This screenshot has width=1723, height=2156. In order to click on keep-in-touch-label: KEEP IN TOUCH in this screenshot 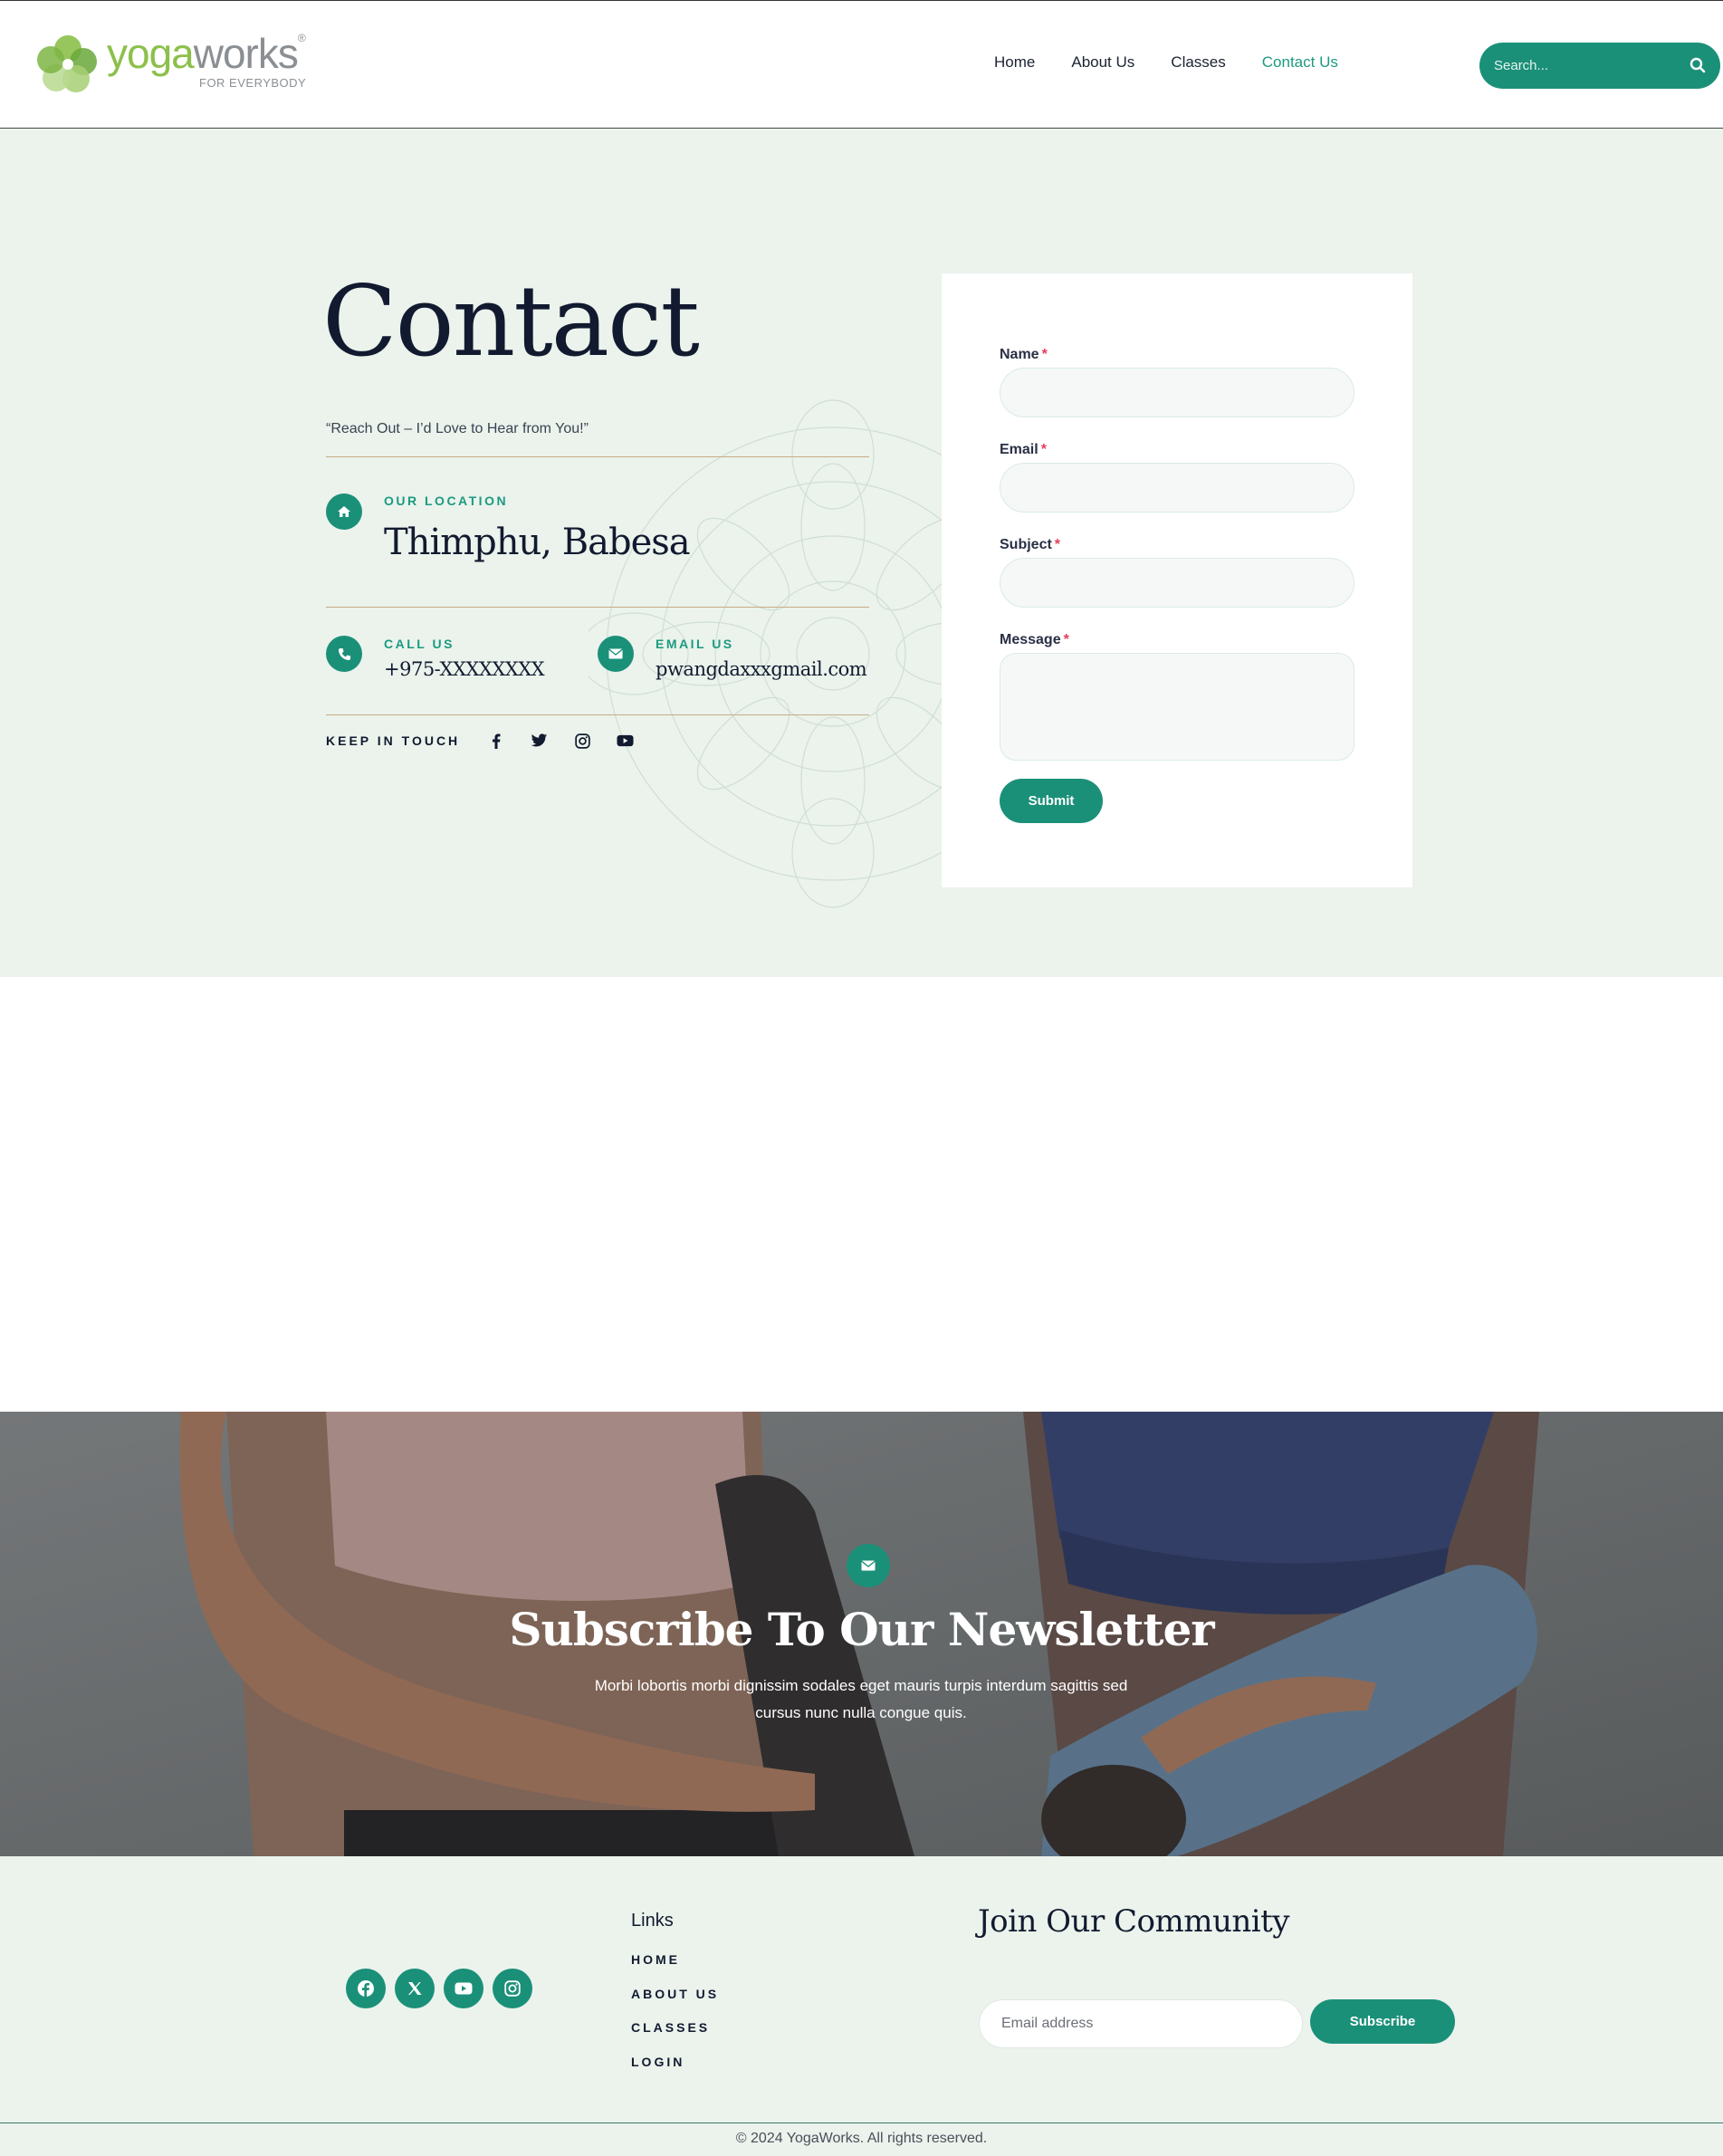, I will do `click(393, 740)`.